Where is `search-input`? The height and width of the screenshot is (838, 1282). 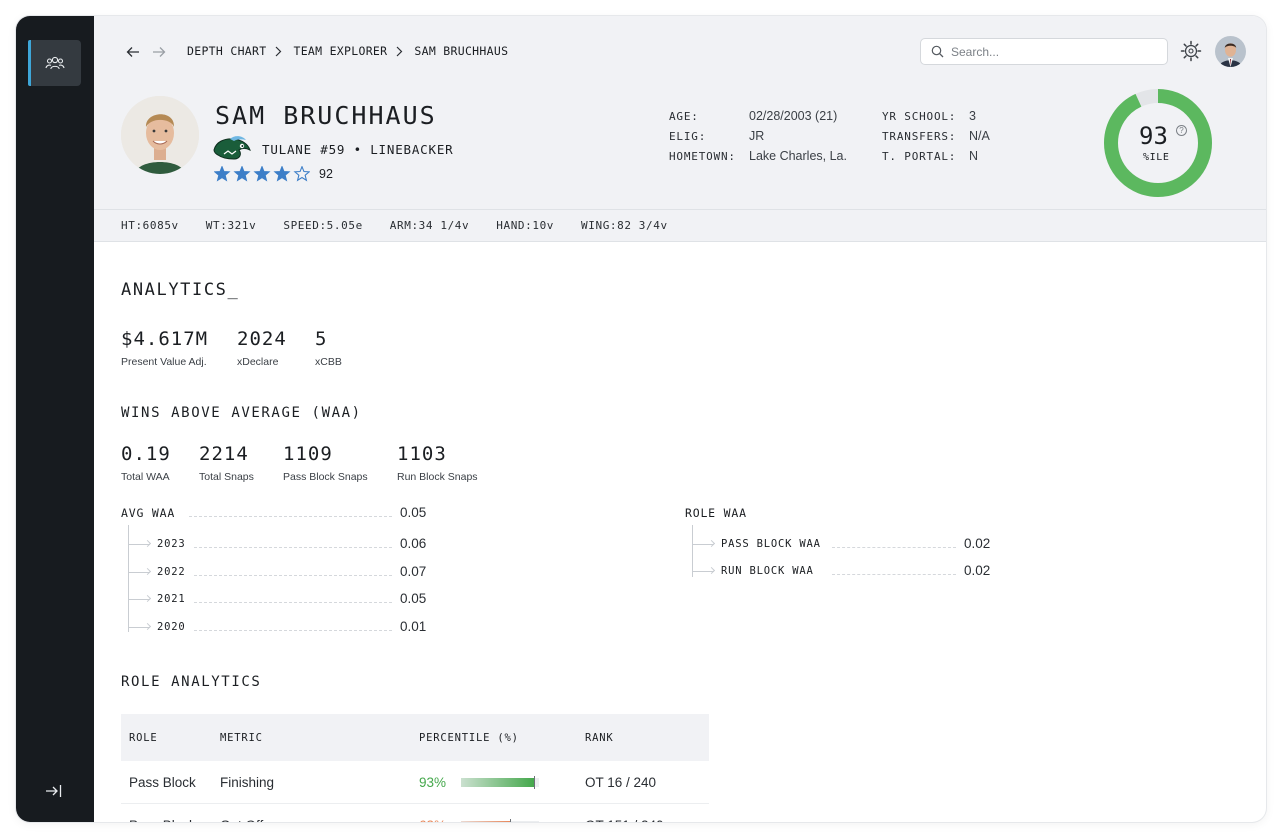 search-input is located at coordinates (1051, 51).